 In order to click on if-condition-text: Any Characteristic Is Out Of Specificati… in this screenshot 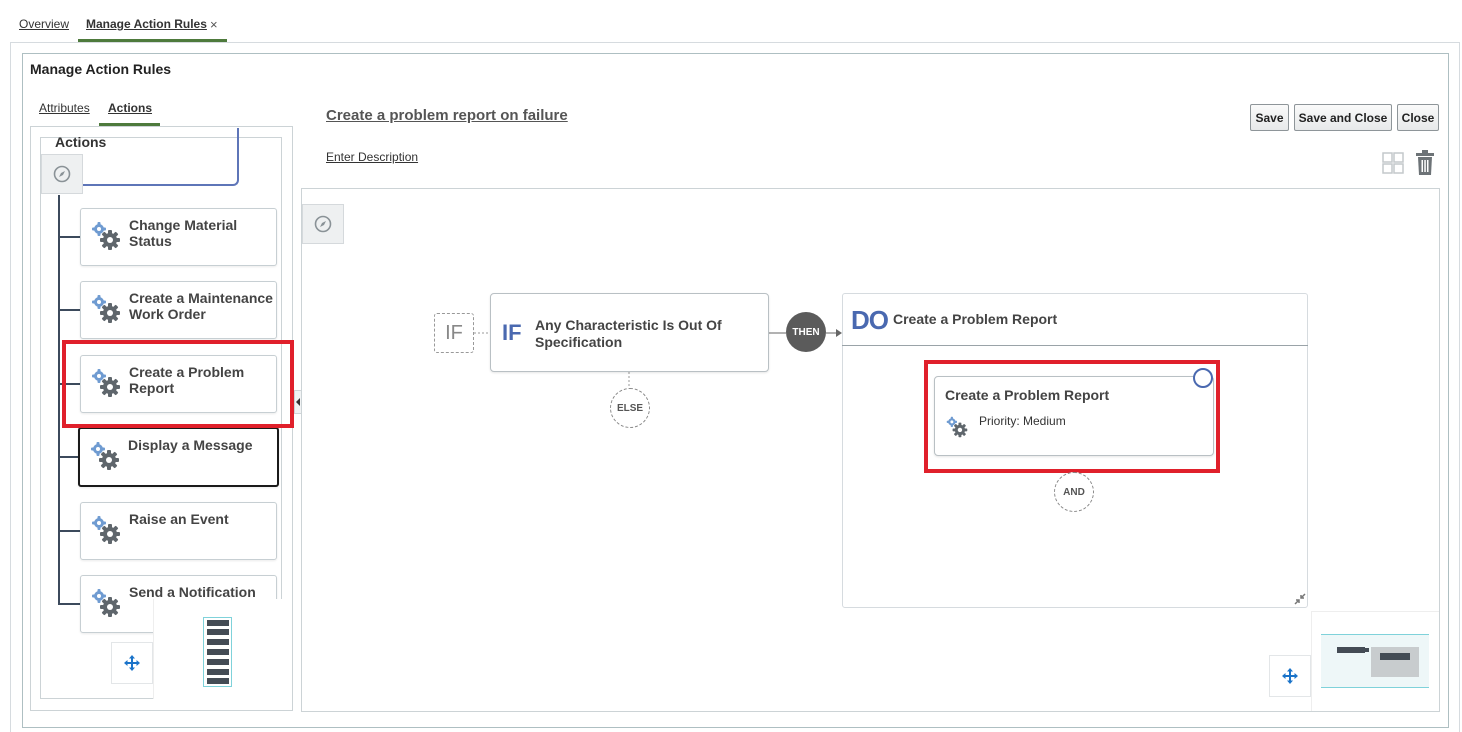, I will do `click(628, 333)`.